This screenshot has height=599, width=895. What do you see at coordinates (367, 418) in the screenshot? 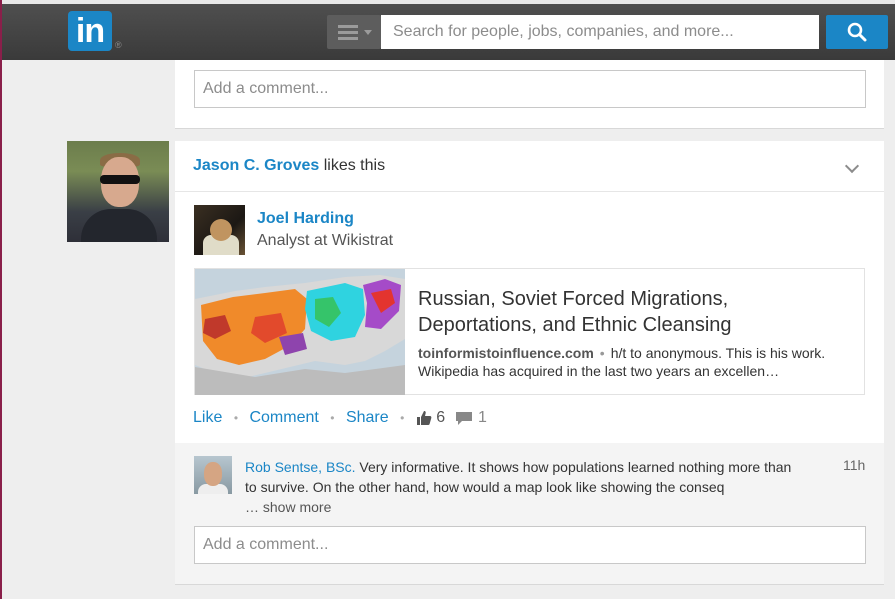
I see `share-button: Share` at bounding box center [367, 418].